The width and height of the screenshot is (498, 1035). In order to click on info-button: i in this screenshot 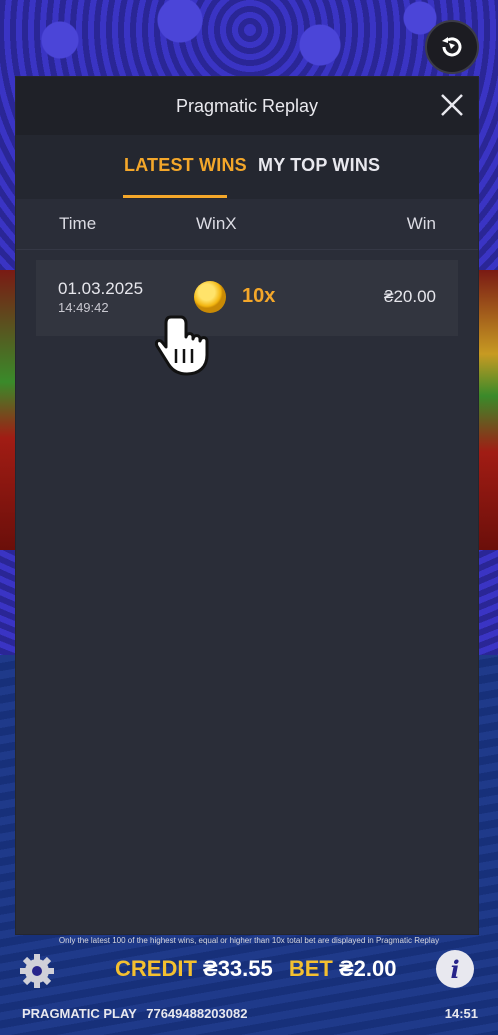, I will do `click(455, 969)`.